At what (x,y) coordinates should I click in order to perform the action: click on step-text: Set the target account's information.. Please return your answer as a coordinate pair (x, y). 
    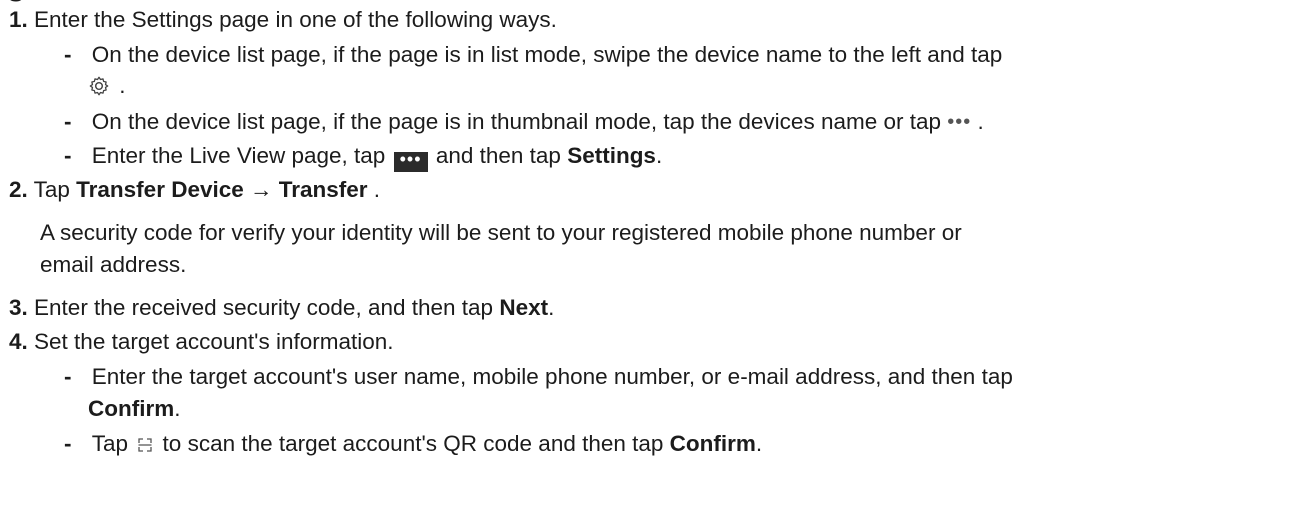
    Looking at the image, I should click on (214, 341).